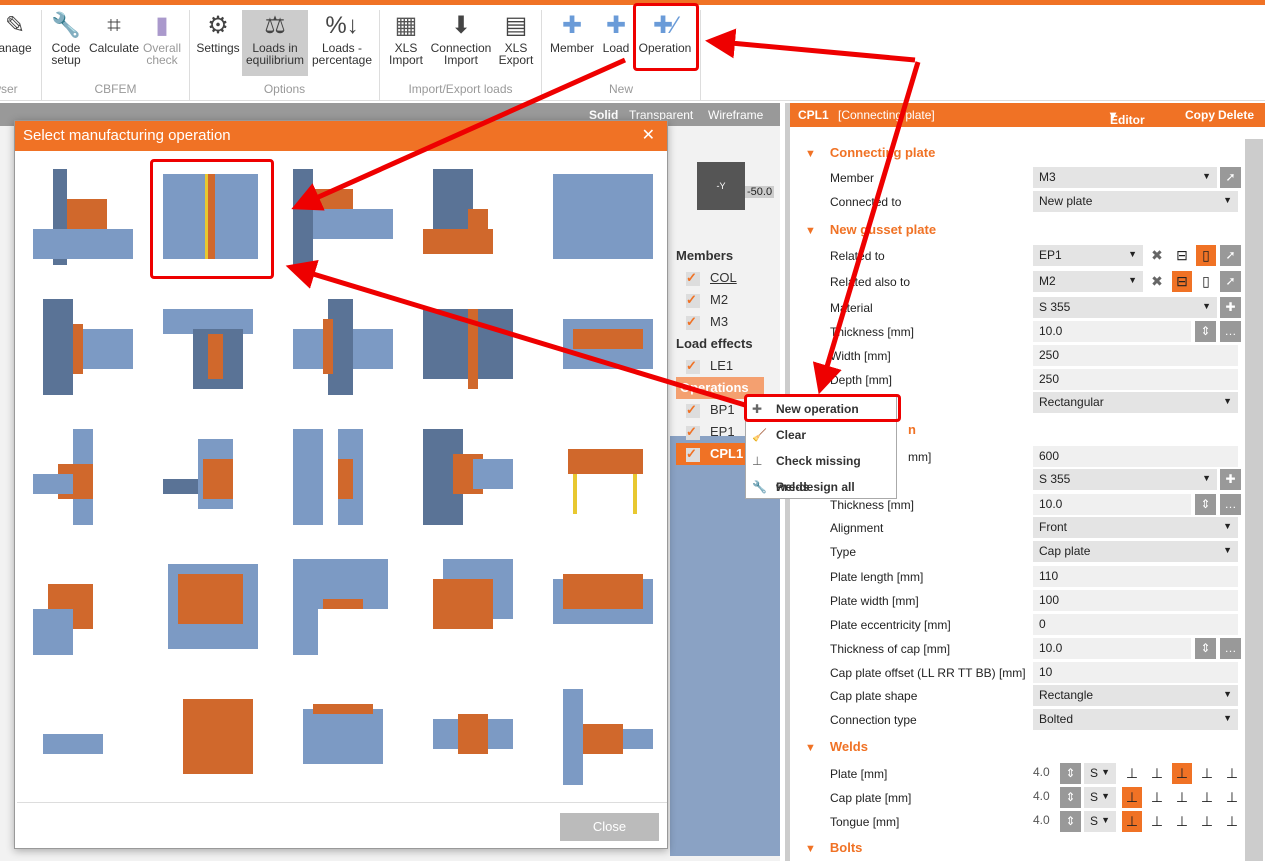  What do you see at coordinates (721, 186) in the screenshot?
I see `view-cube: -Y` at bounding box center [721, 186].